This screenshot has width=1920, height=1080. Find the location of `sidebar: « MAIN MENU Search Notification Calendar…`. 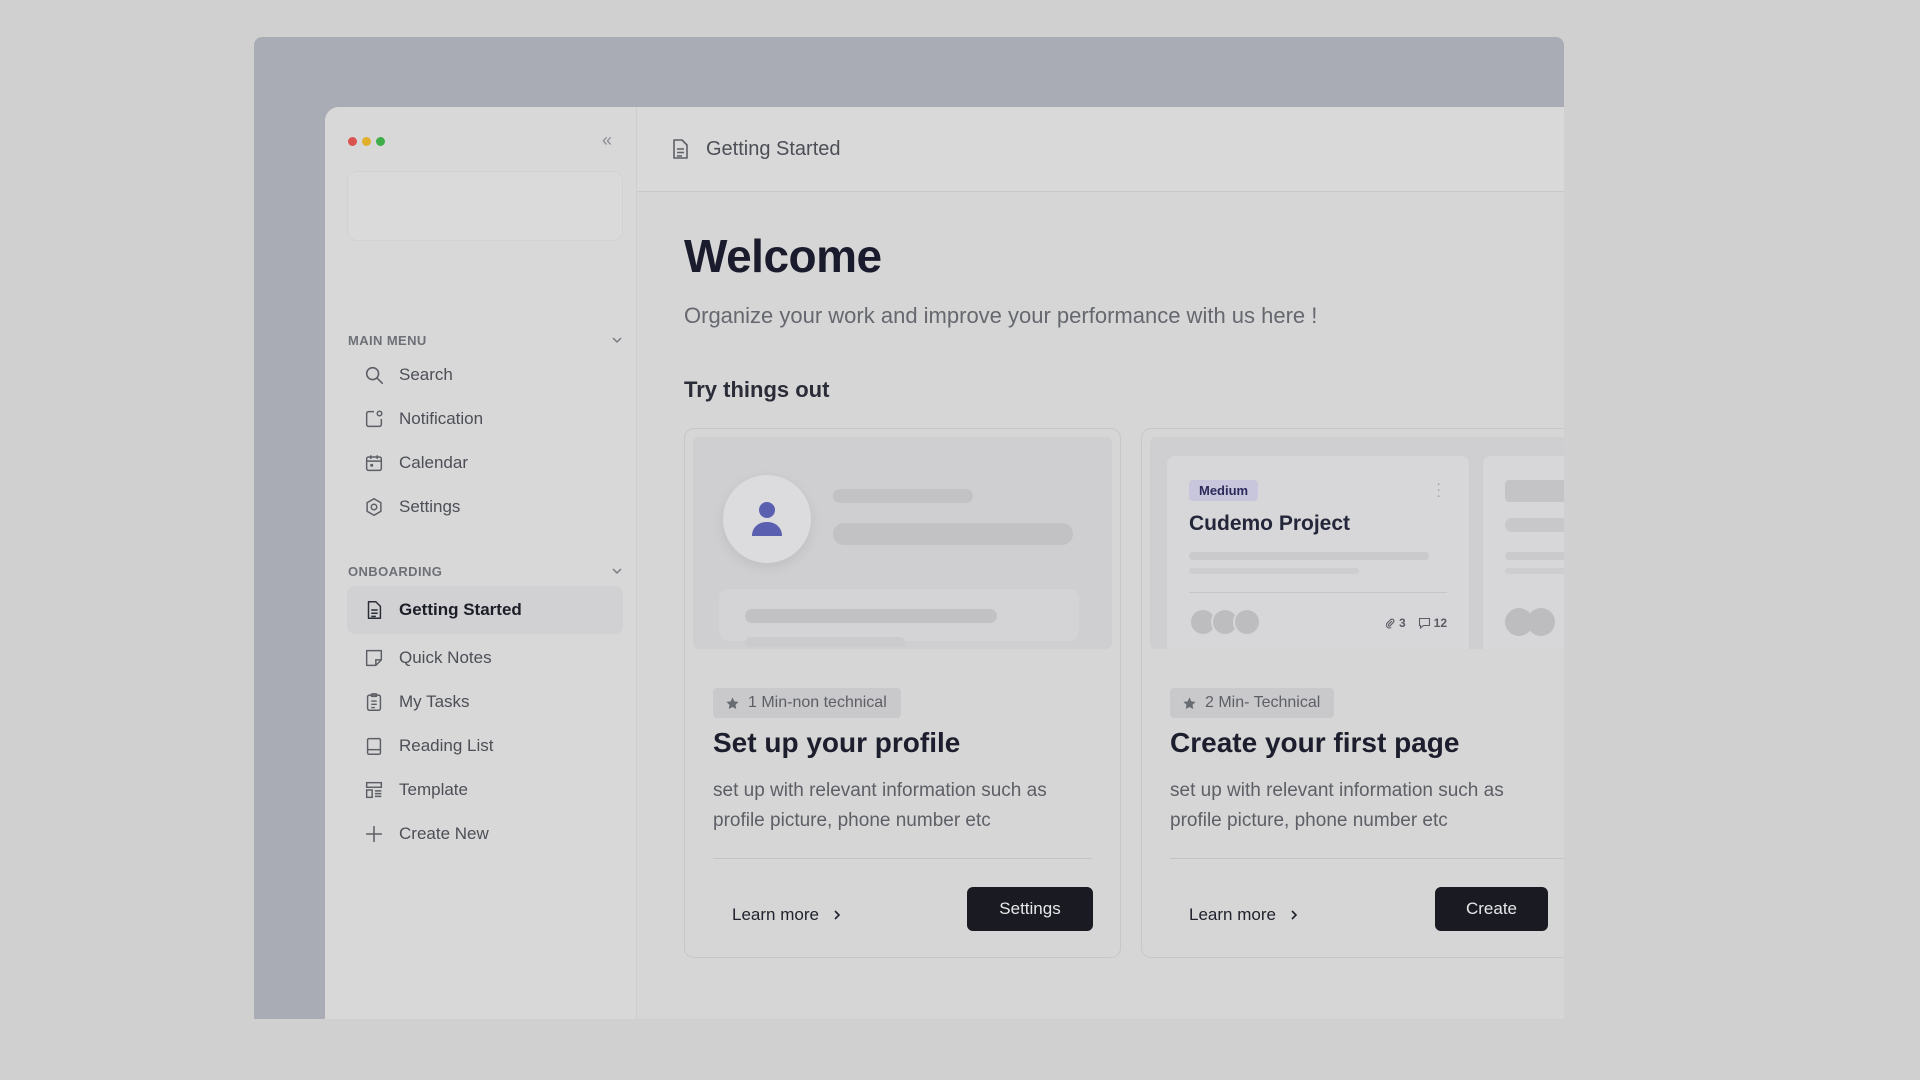

sidebar: « MAIN MENU Search Notification Calendar… is located at coordinates (481, 563).